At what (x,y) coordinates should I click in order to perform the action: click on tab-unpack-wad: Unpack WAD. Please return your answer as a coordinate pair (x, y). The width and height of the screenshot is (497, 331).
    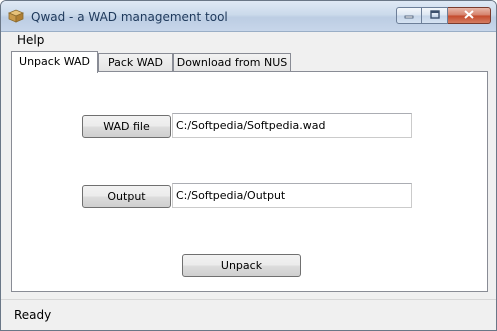
    Looking at the image, I should click on (54, 62).